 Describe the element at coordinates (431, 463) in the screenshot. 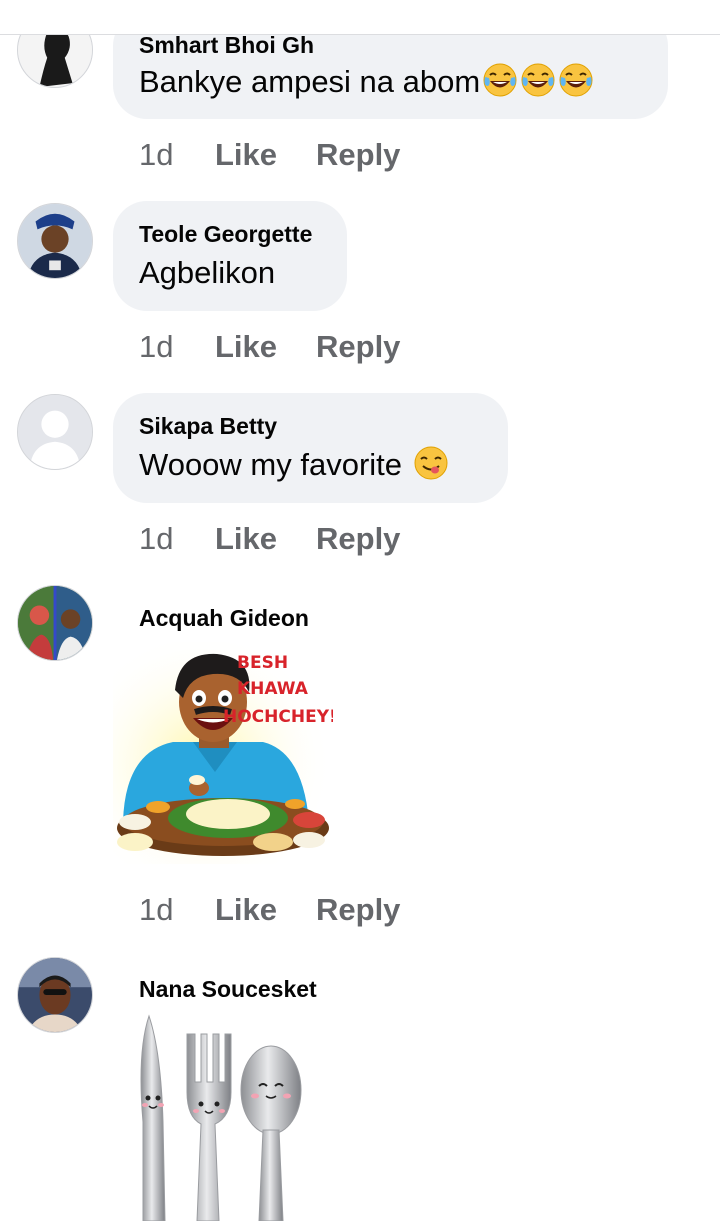

I see `savoring-food-icon` at that location.